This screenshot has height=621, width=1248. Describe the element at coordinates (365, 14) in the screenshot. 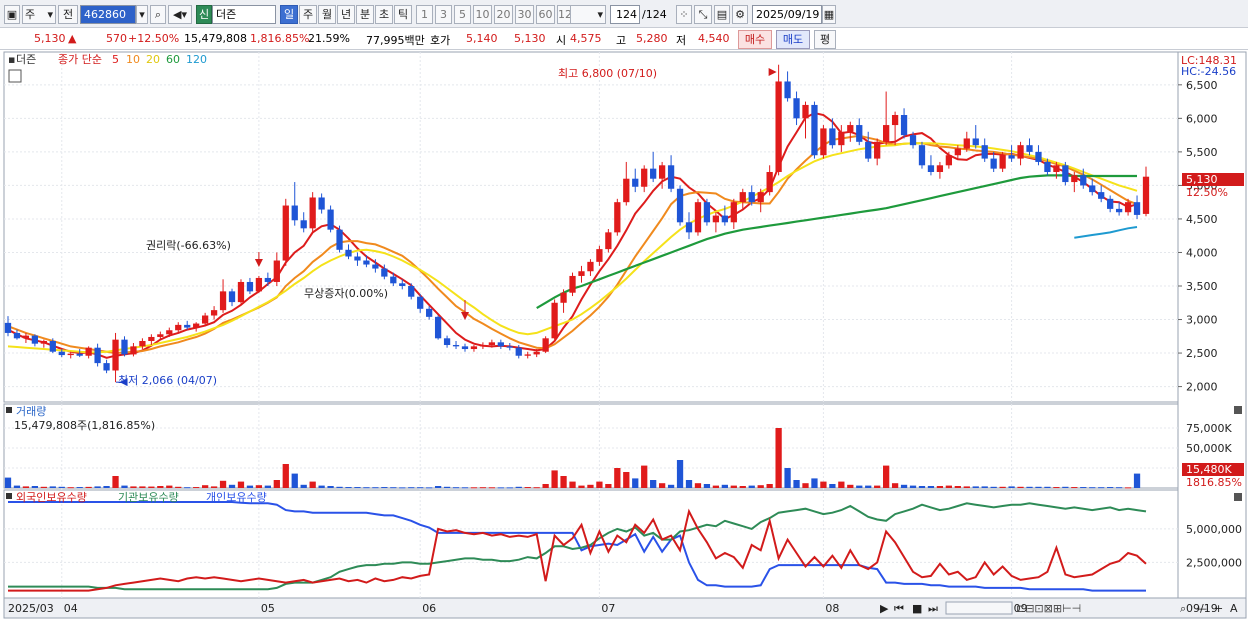

I see `period-tab-4: 분` at that location.